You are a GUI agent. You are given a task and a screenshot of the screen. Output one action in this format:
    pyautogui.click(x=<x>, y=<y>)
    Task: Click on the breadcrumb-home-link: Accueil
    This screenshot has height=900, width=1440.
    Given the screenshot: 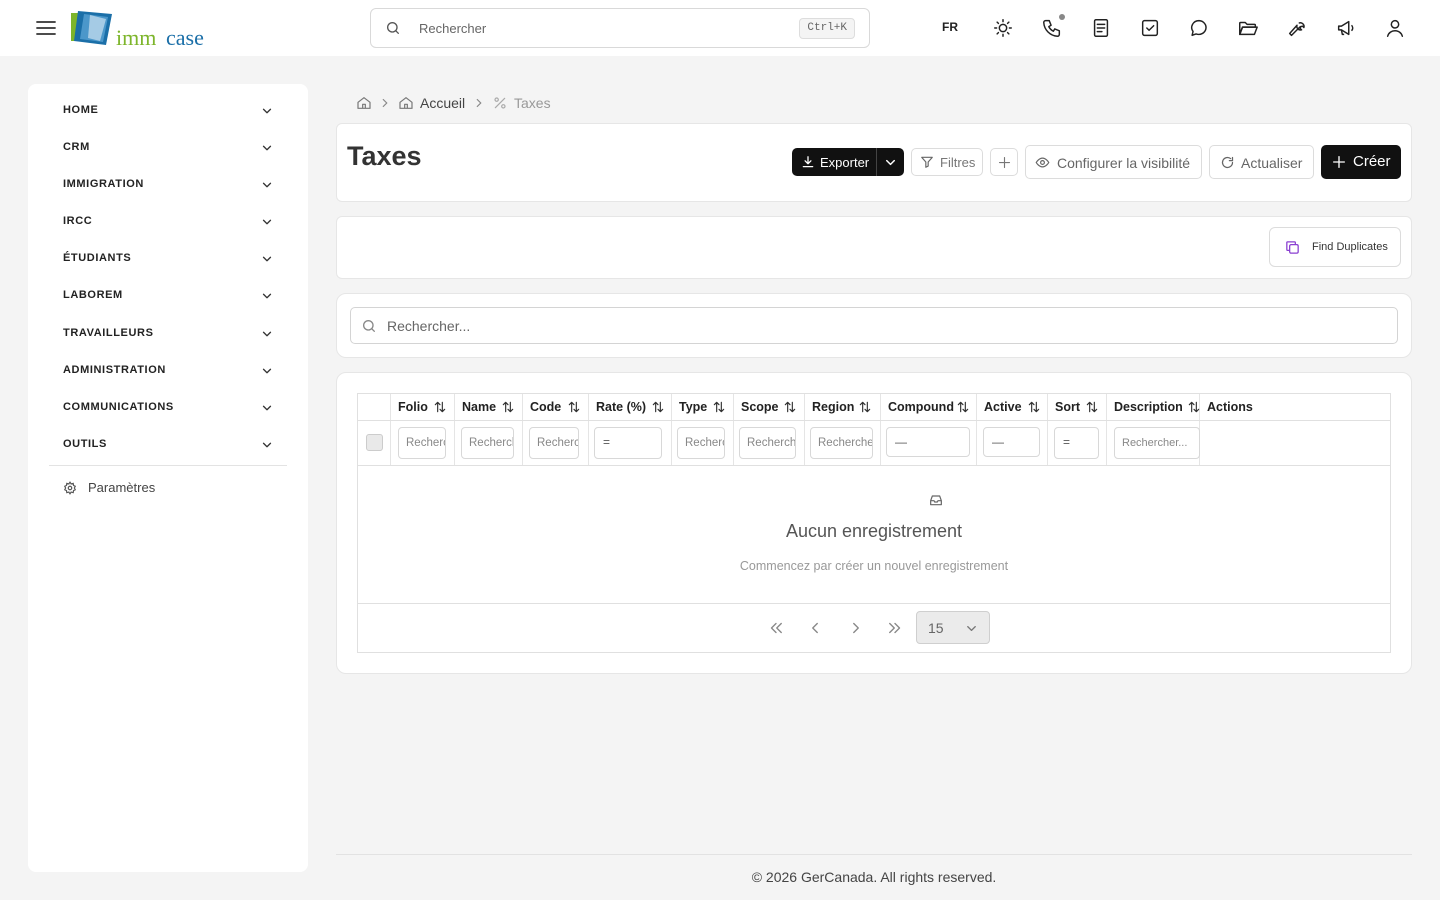 What is the action you would take?
    pyautogui.click(x=442, y=103)
    